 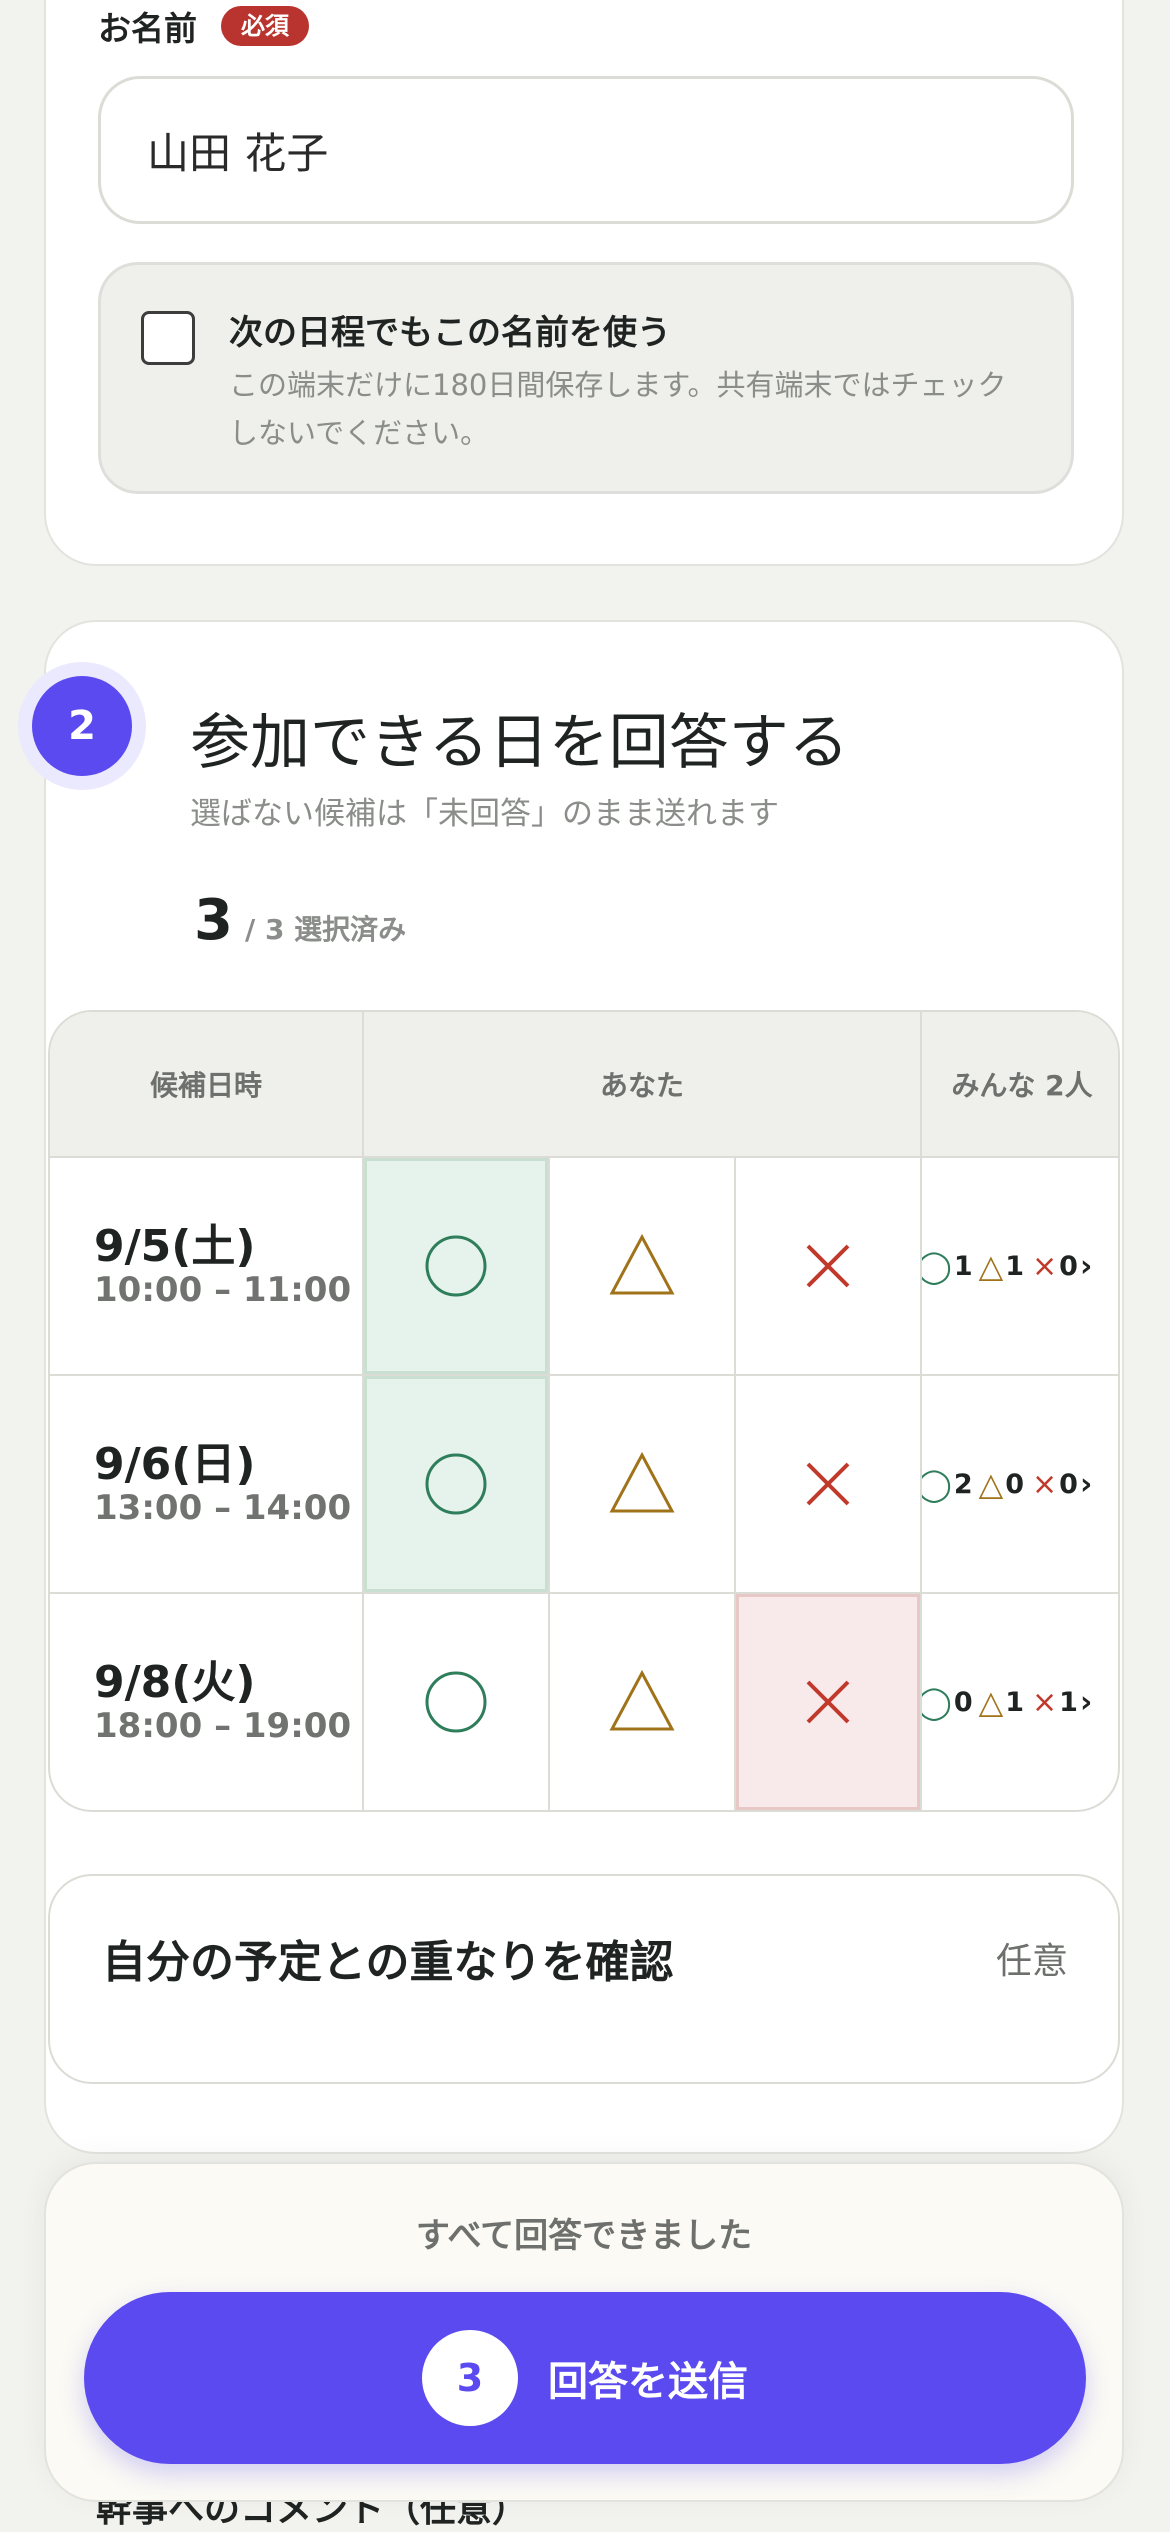 I want to click on optional-label: 任意, so click(x=1031, y=1961).